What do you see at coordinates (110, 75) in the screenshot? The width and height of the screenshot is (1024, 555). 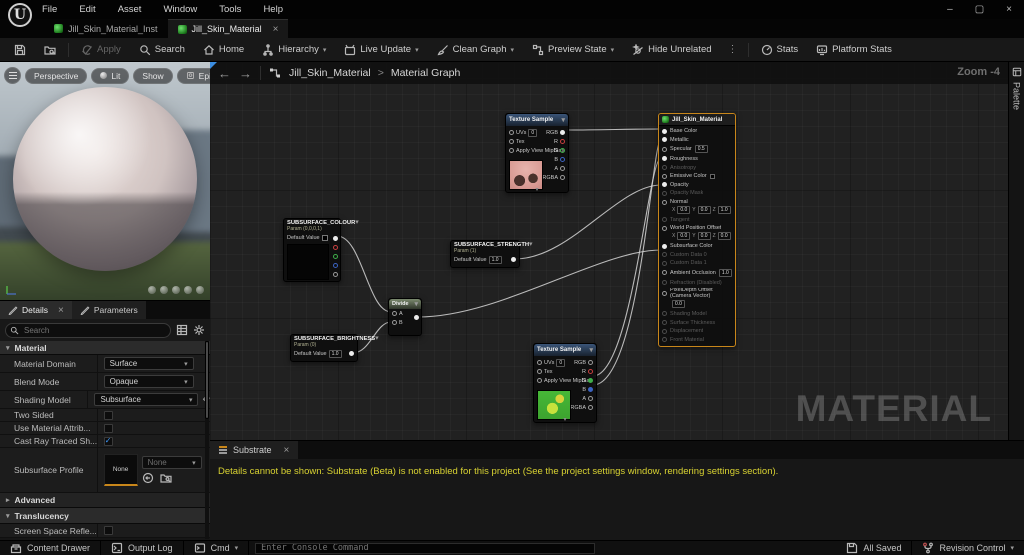 I see `lit-mode-button: Lit` at bounding box center [110, 75].